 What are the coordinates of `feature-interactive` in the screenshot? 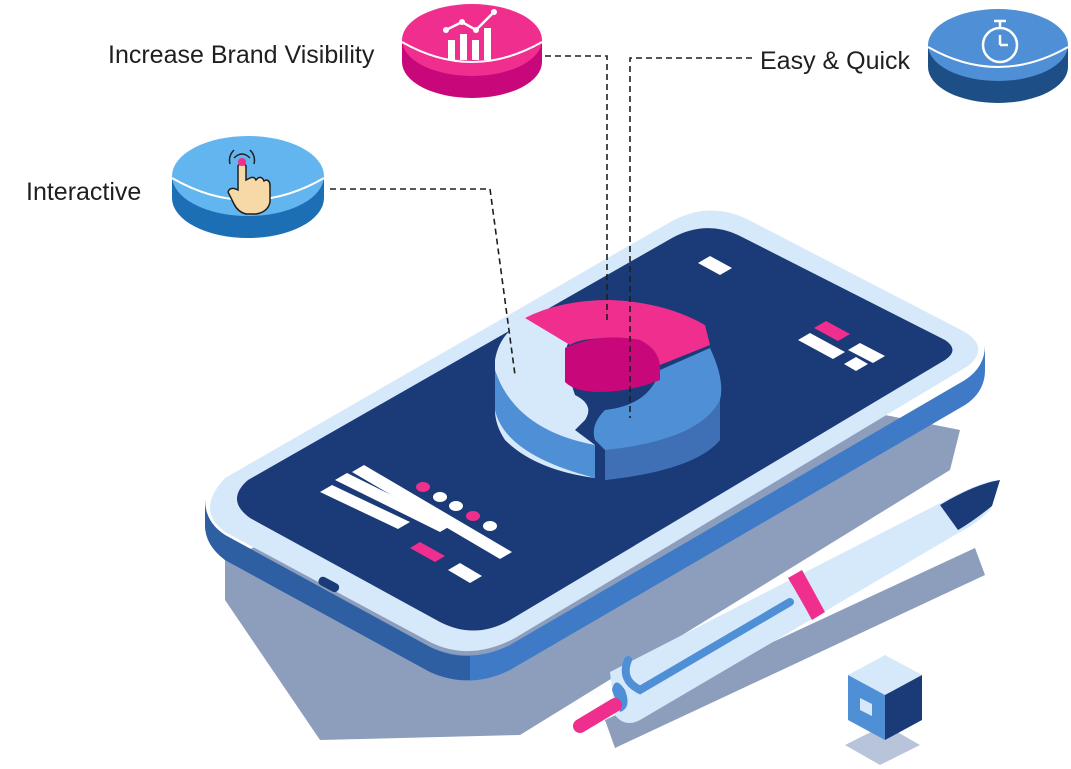 It's located at (248, 187).